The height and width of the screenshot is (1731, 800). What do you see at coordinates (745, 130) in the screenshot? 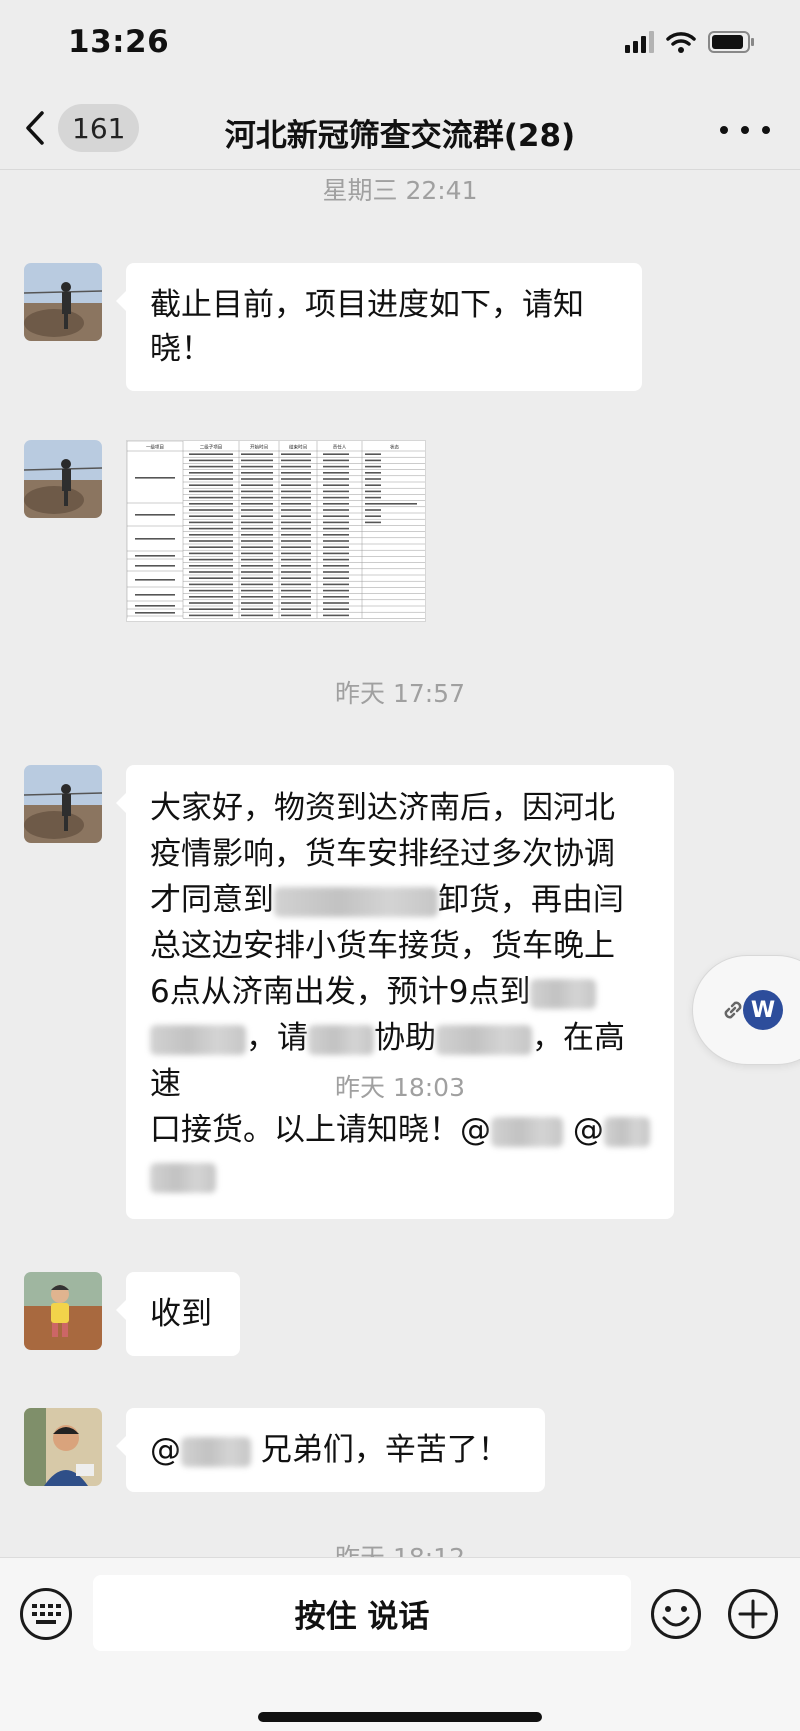
I see `more-button` at bounding box center [745, 130].